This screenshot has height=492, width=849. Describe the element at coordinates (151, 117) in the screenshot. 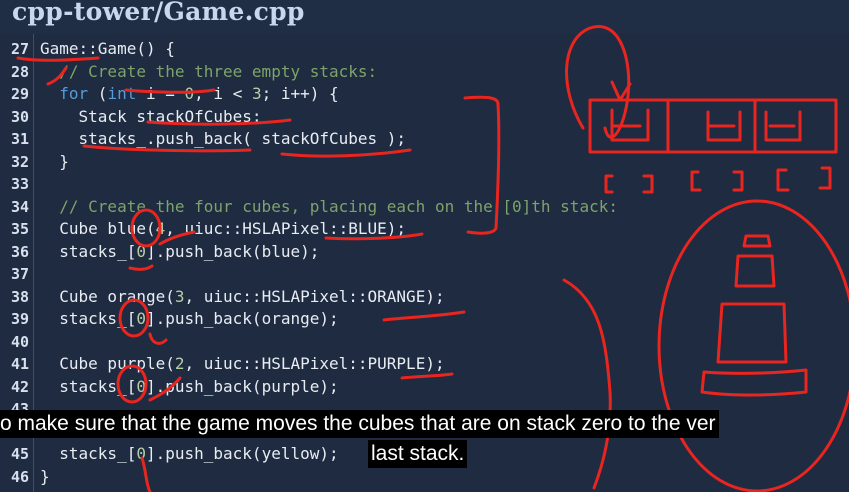

I see `code-line: Stack stackOfCubes;` at that location.